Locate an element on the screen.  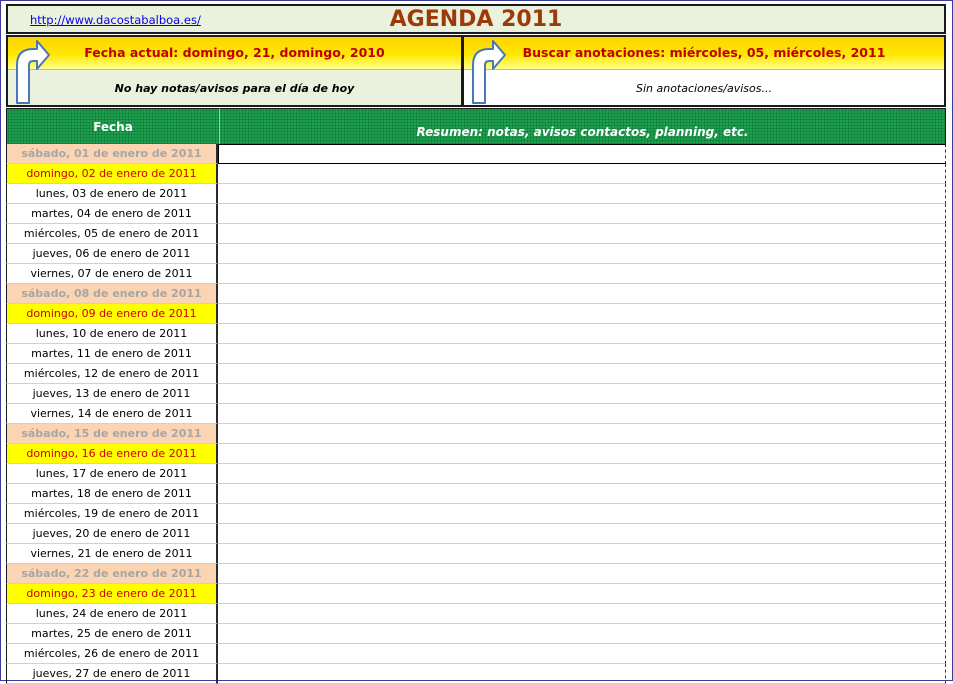
table-row: lunes, 03 de enero de 2011 is located at coordinates (476, 194).